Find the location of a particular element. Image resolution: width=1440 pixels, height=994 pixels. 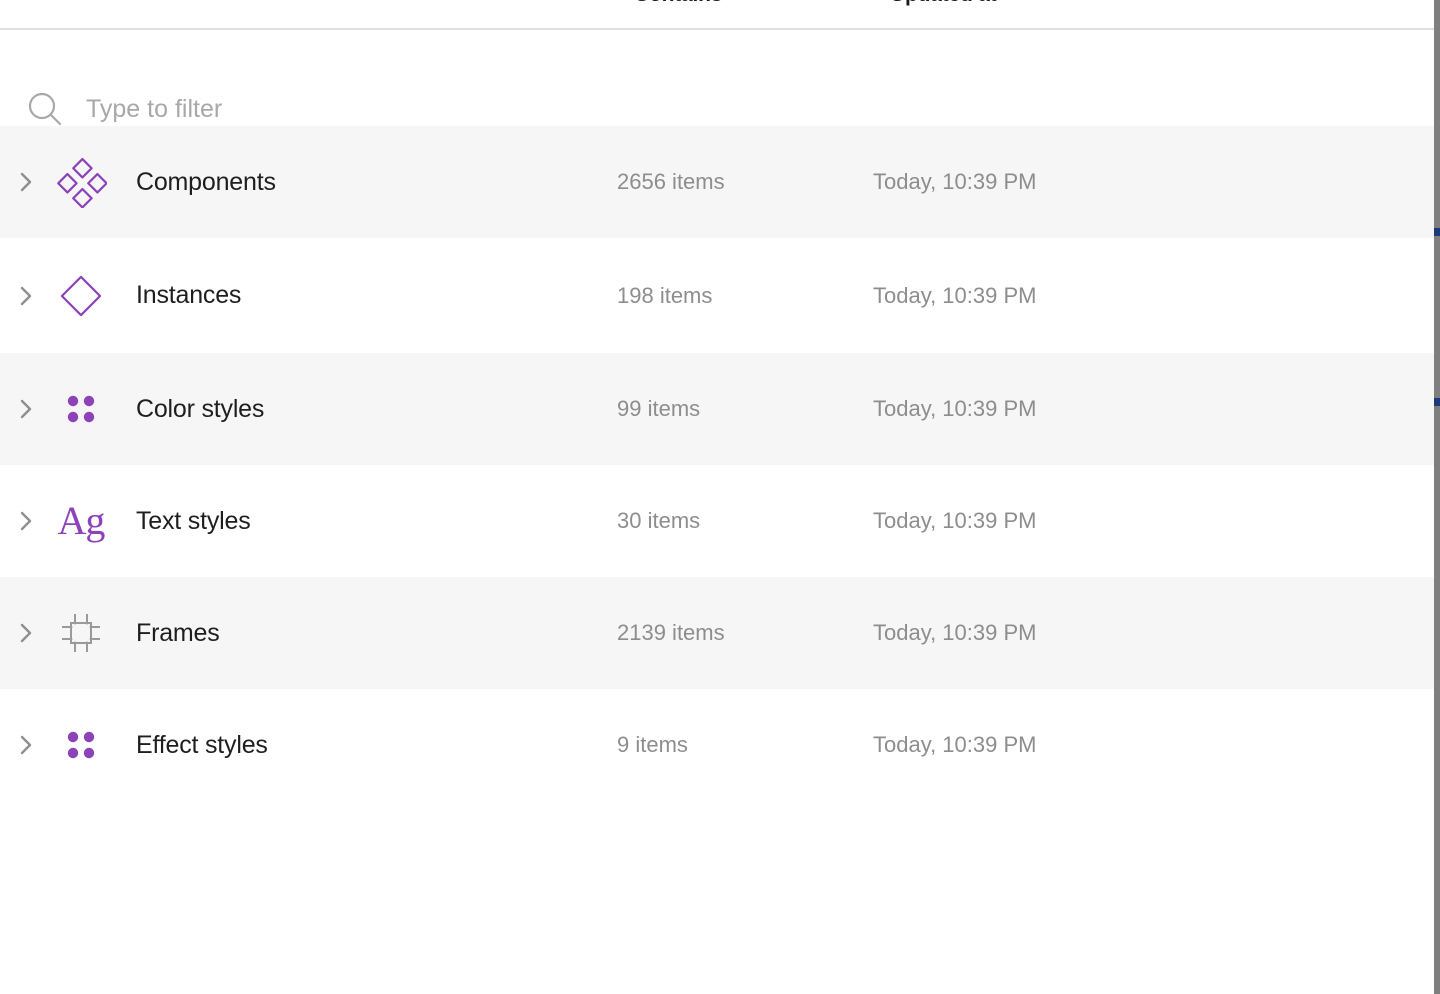

list-item: Frames 2139 items Today, 10:39 PM is located at coordinates (717, 633).